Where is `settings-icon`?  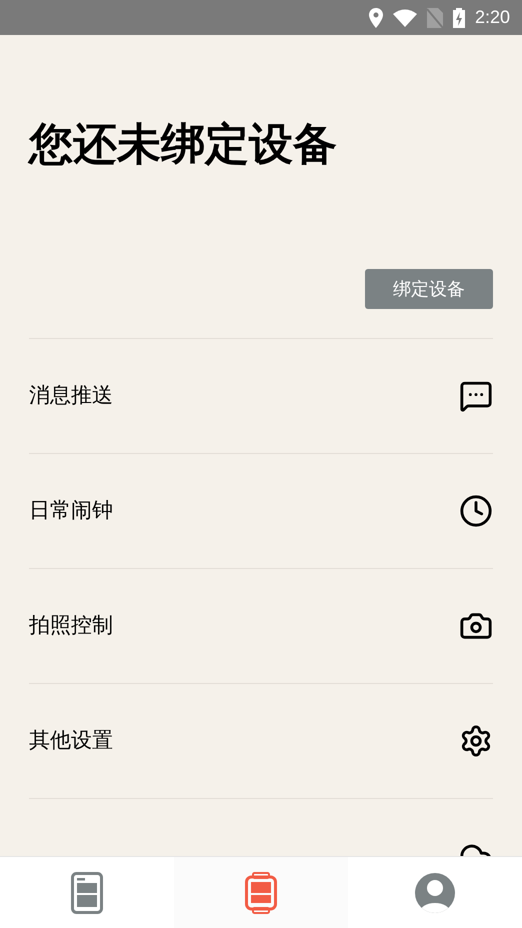
settings-icon is located at coordinates (476, 741).